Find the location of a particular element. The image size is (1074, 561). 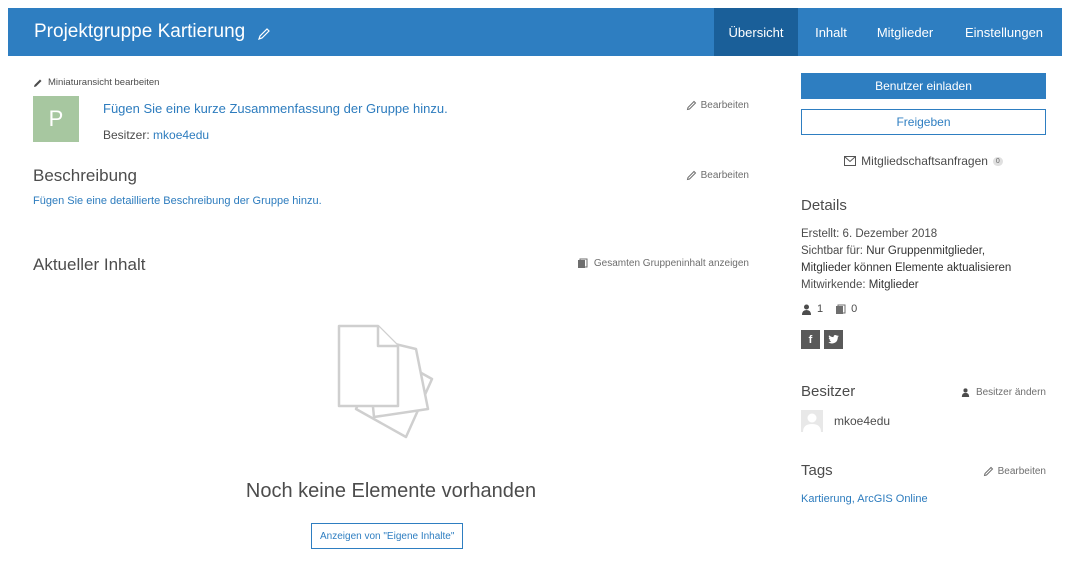

membership-requests-link: Mitgliedschaftsanfragen 0 is located at coordinates (923, 161).